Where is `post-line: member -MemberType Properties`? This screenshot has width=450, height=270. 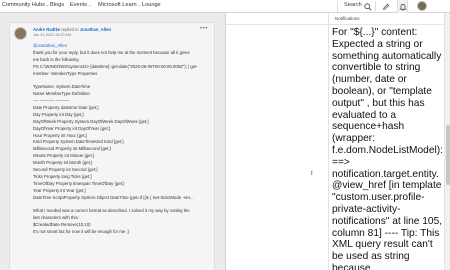 post-line: member -MemberType Properties is located at coordinates (65, 73).